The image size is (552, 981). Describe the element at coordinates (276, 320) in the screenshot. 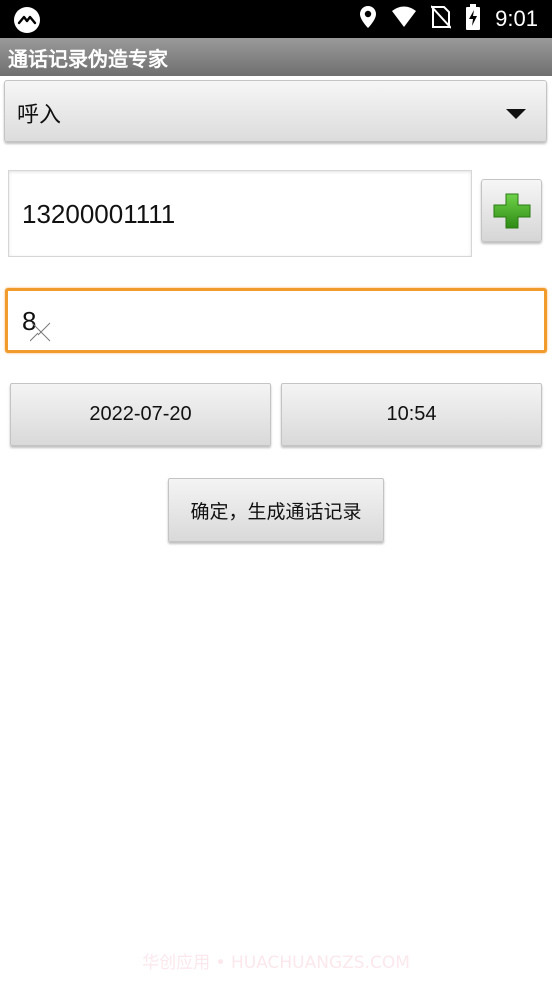

I see `duration-input: 8` at that location.